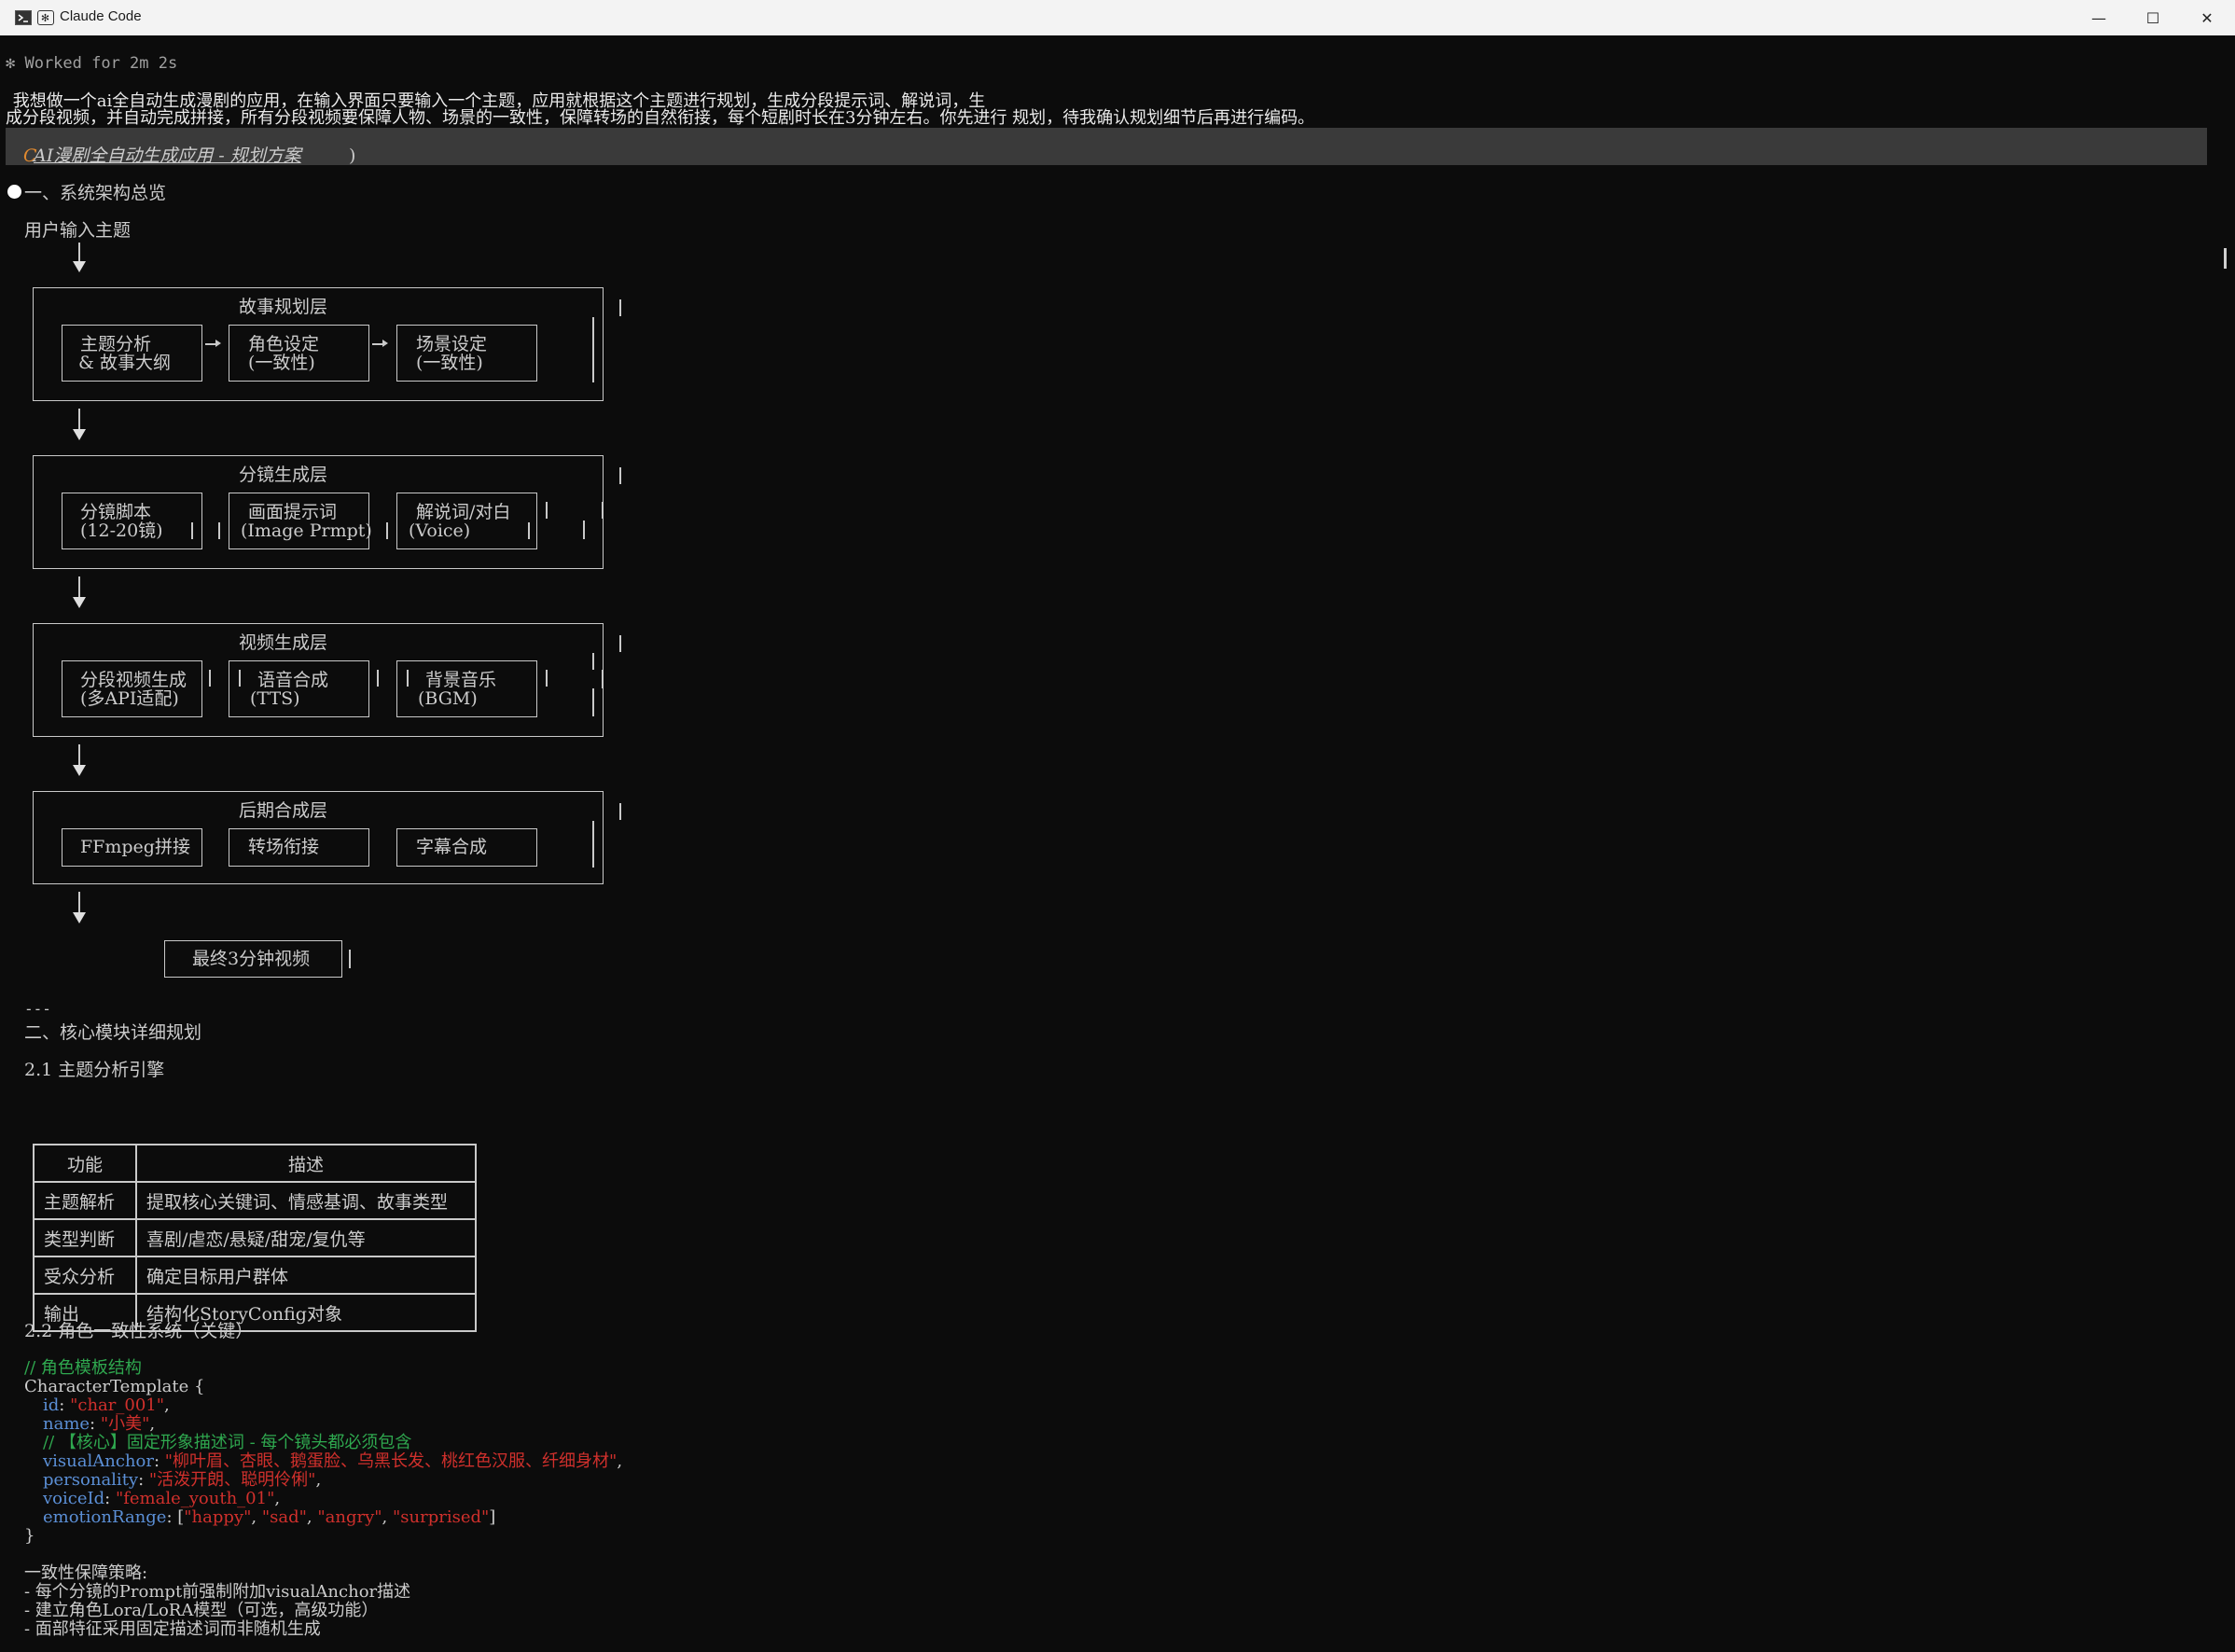  Describe the element at coordinates (85, 1200) in the screenshot. I see `table-cell: 主题解析` at that location.